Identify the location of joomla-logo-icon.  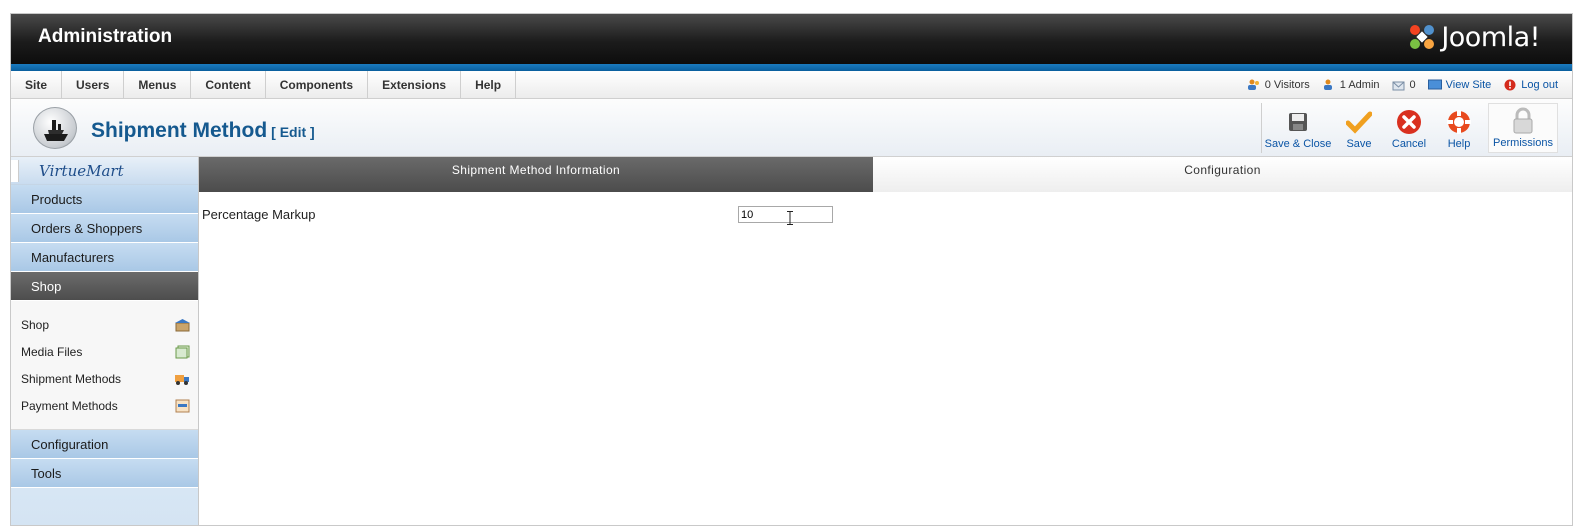
(1422, 37).